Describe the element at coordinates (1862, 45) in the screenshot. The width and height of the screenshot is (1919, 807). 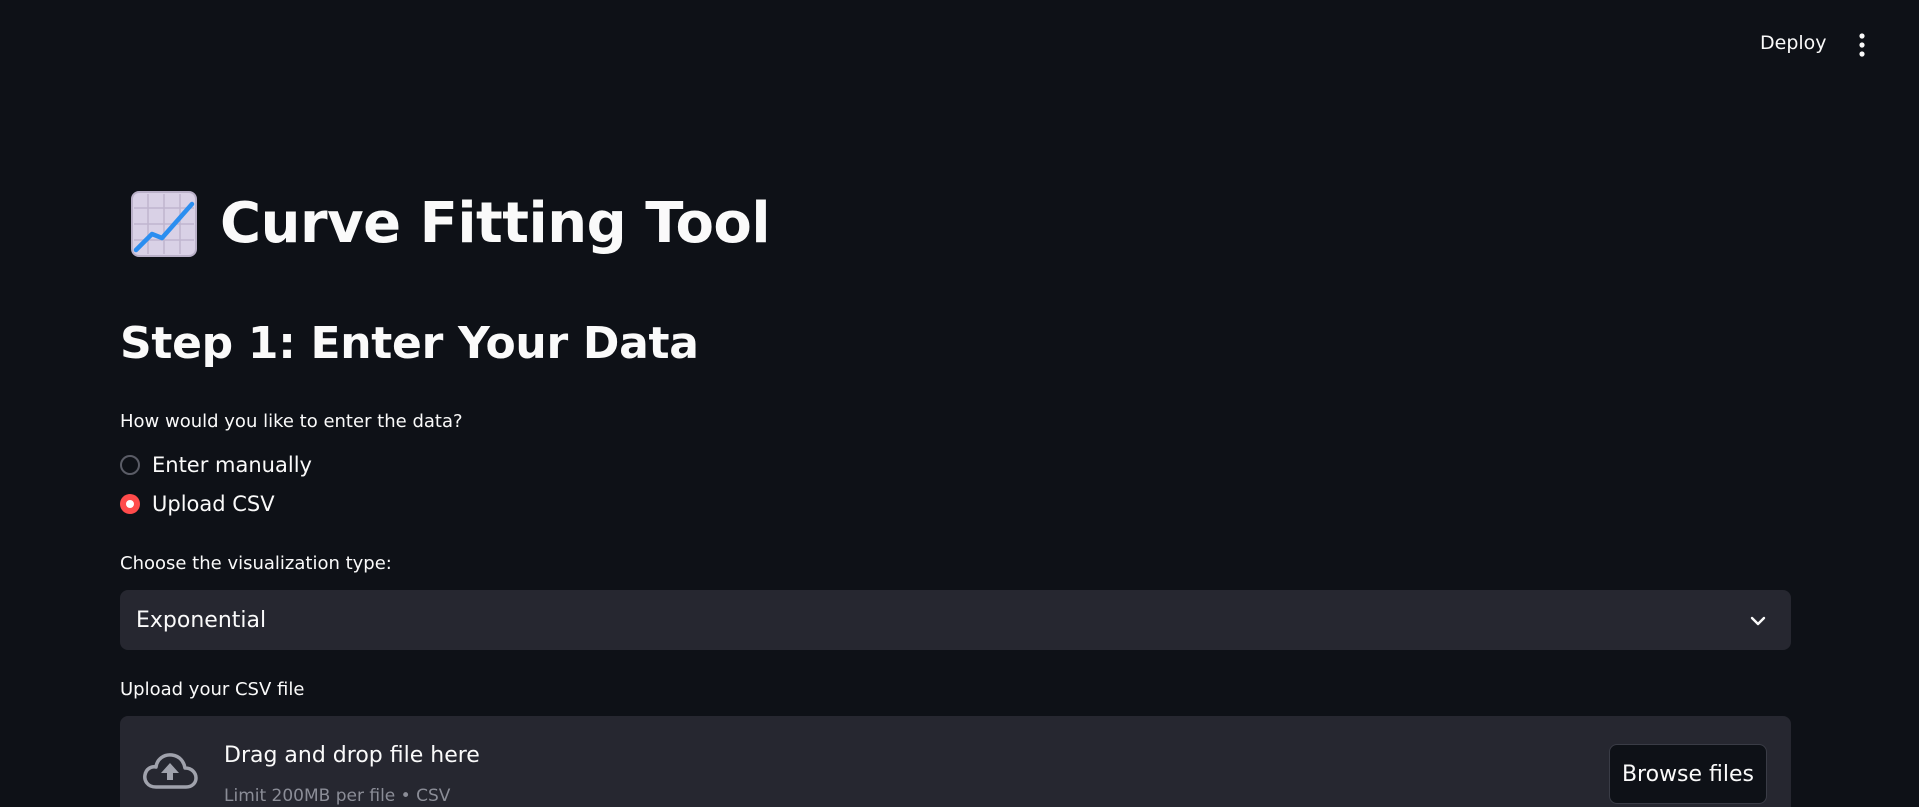
I see `vertical-ellipsis-icon` at that location.